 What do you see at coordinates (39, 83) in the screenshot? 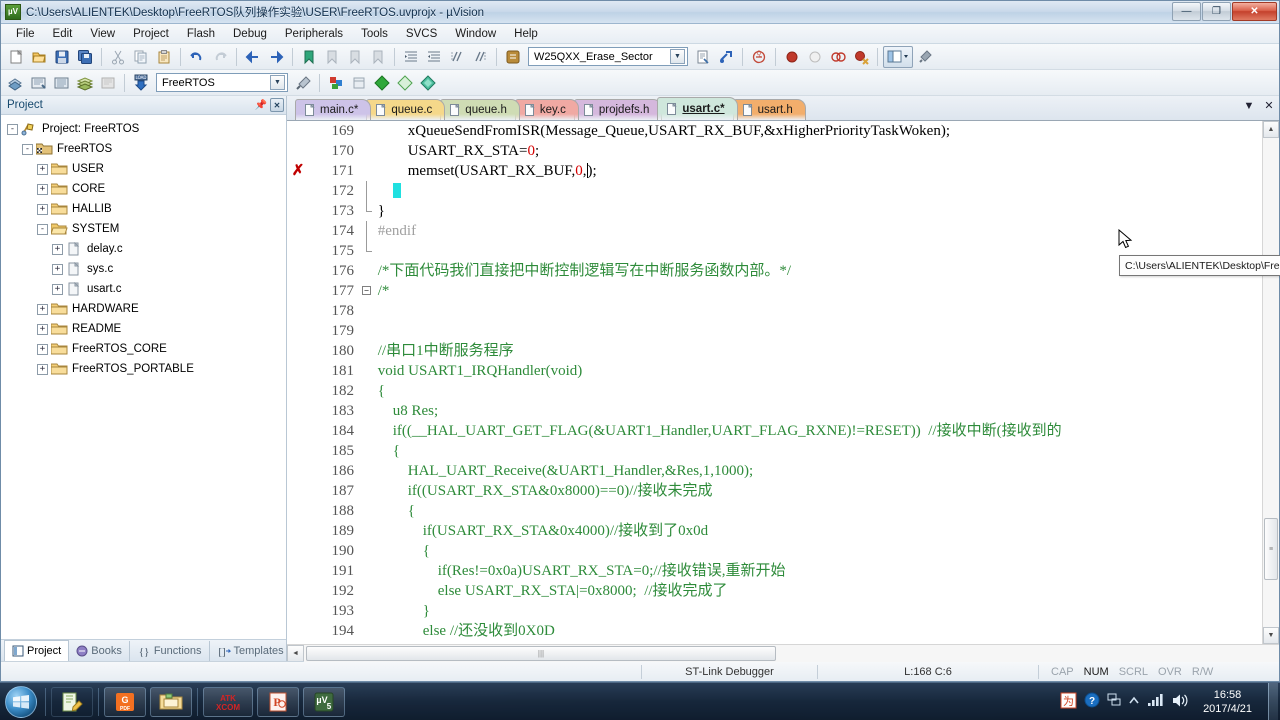
I see `build-target-icon` at bounding box center [39, 83].